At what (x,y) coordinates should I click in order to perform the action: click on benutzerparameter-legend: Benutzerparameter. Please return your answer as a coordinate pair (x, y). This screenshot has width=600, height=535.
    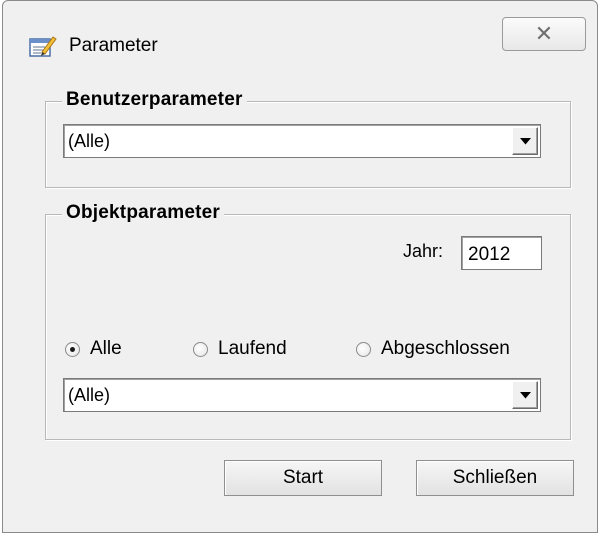
    Looking at the image, I should click on (154, 100).